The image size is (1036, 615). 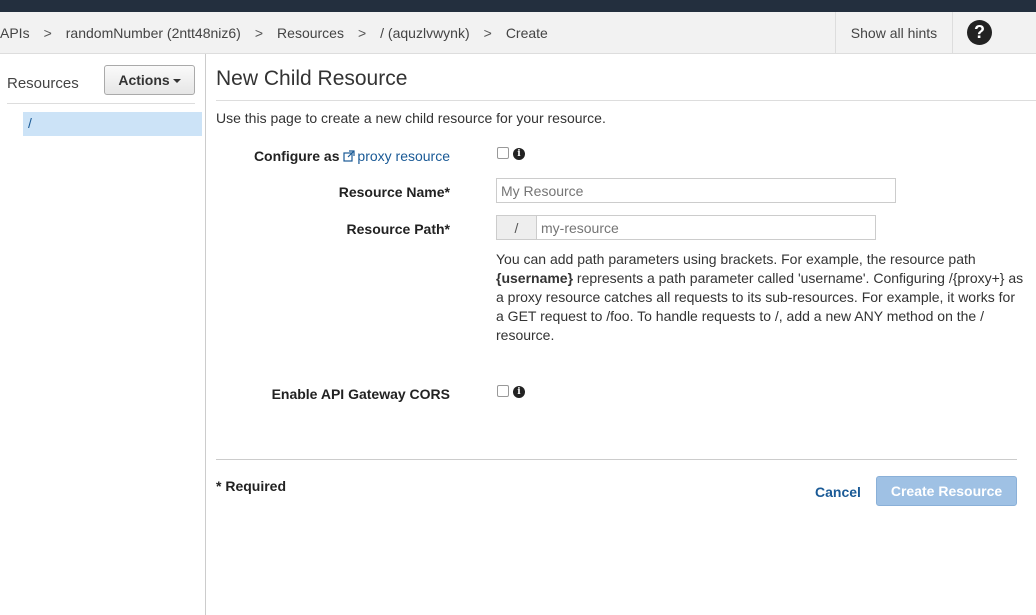 I want to click on resource-tree-item-root: /, so click(x=112, y=124).